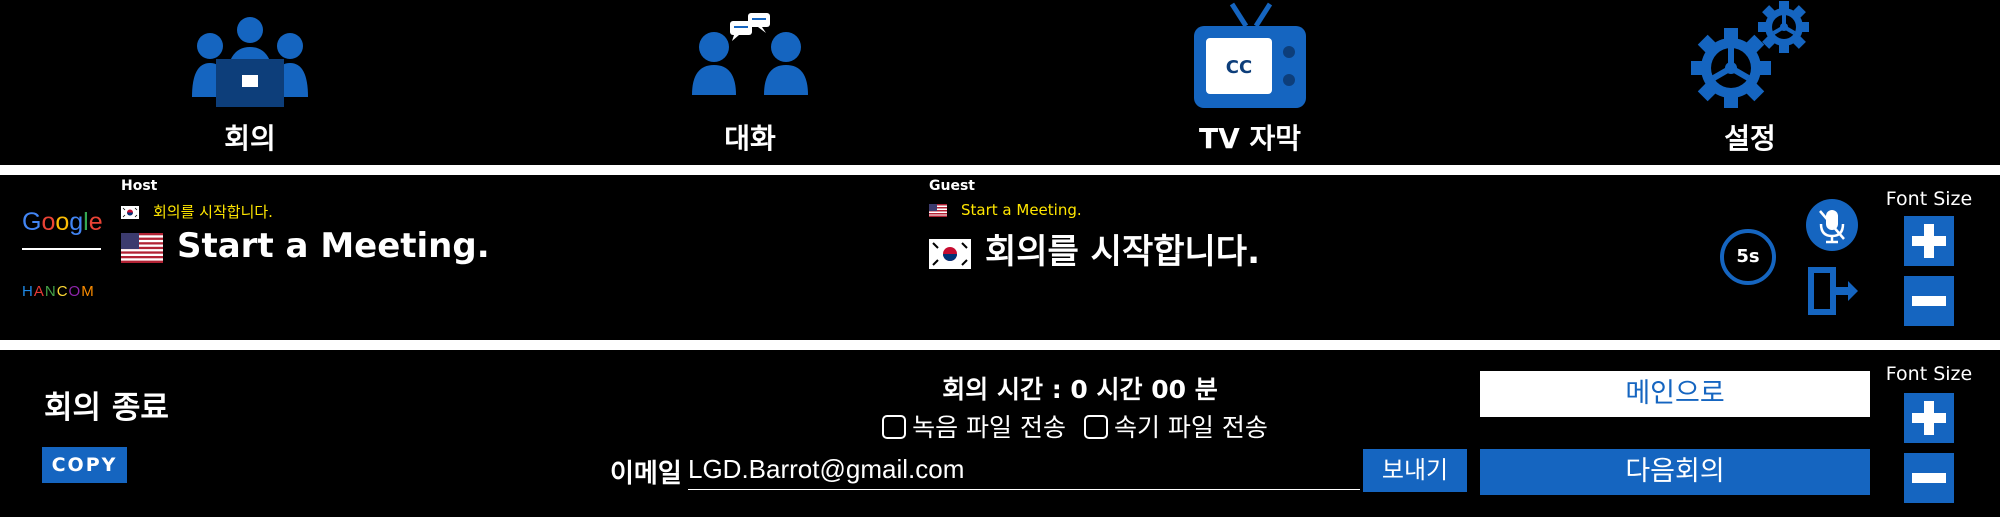 This screenshot has height=517, width=2000. Describe the element at coordinates (1675, 394) in the screenshot. I see `go-main-button: 메인으로` at that location.